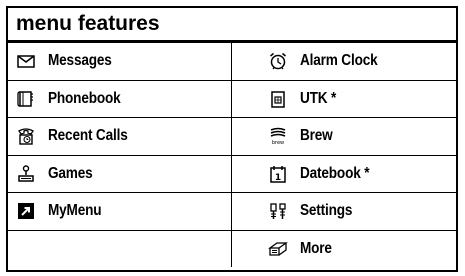 The height and width of the screenshot is (276, 465). I want to click on joystick-icon, so click(26, 174).